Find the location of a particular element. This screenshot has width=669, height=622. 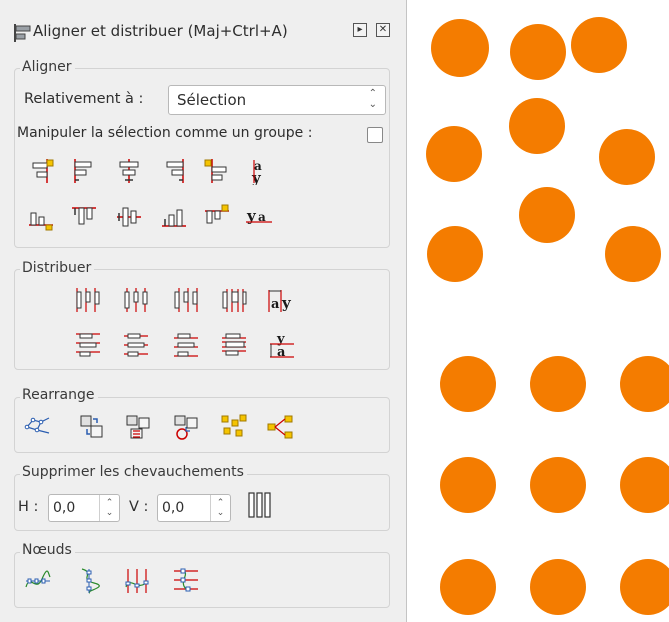

distribute-nodes-horizontal-icon is located at coordinates (138, 581).